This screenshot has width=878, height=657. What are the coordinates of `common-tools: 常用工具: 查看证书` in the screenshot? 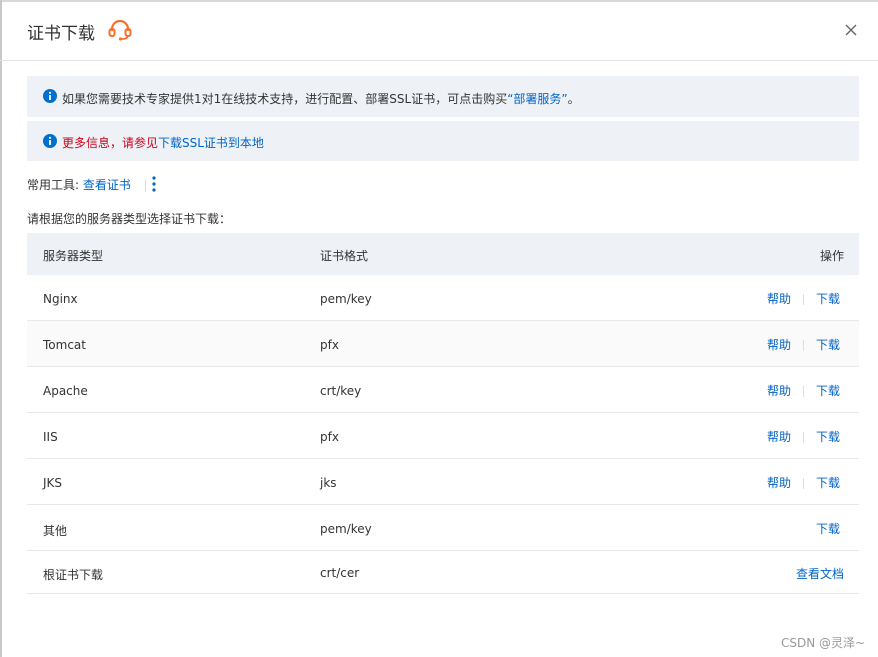 It's located at (91, 184).